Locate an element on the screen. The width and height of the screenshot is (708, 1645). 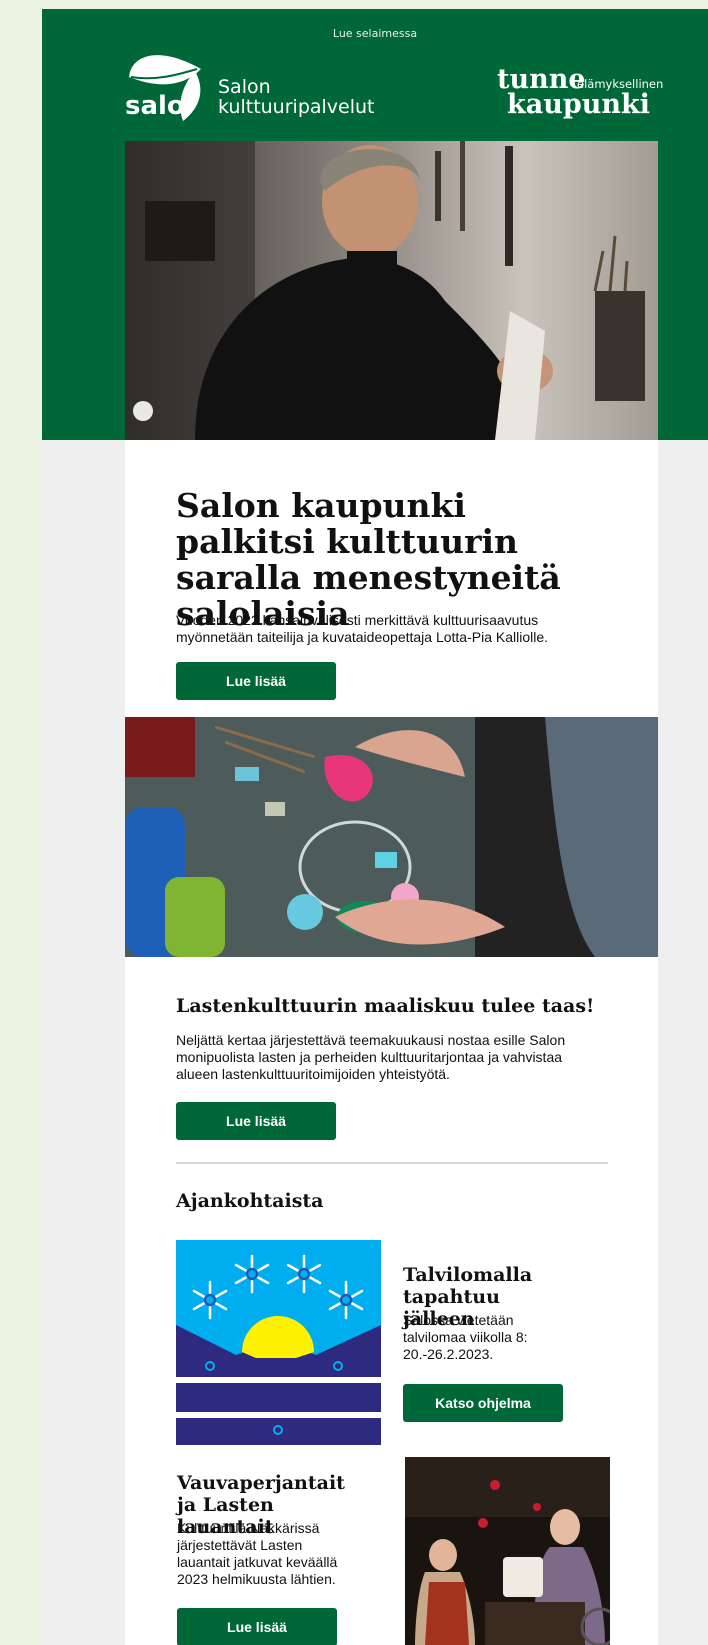
news-heading: Ajankohtaista is located at coordinates (250, 1201).